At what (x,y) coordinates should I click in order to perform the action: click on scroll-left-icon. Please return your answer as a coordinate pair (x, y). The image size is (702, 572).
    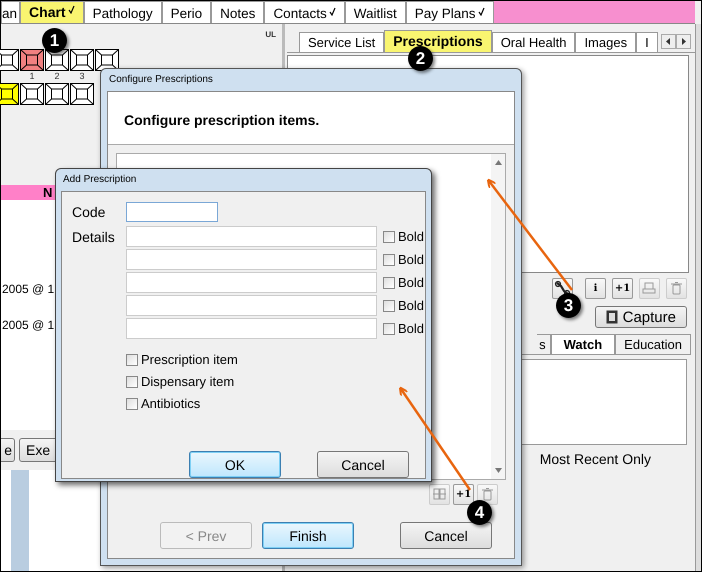
    Looking at the image, I should click on (668, 41).